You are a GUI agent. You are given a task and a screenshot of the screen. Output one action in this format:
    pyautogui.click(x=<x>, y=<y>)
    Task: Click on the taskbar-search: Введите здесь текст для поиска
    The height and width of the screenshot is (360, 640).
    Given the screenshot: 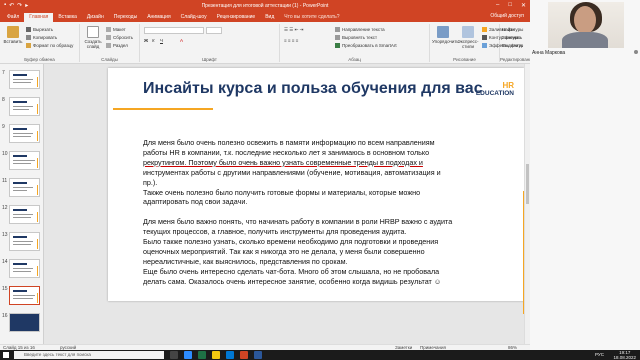 What is the action you would take?
    pyautogui.click(x=89, y=355)
    